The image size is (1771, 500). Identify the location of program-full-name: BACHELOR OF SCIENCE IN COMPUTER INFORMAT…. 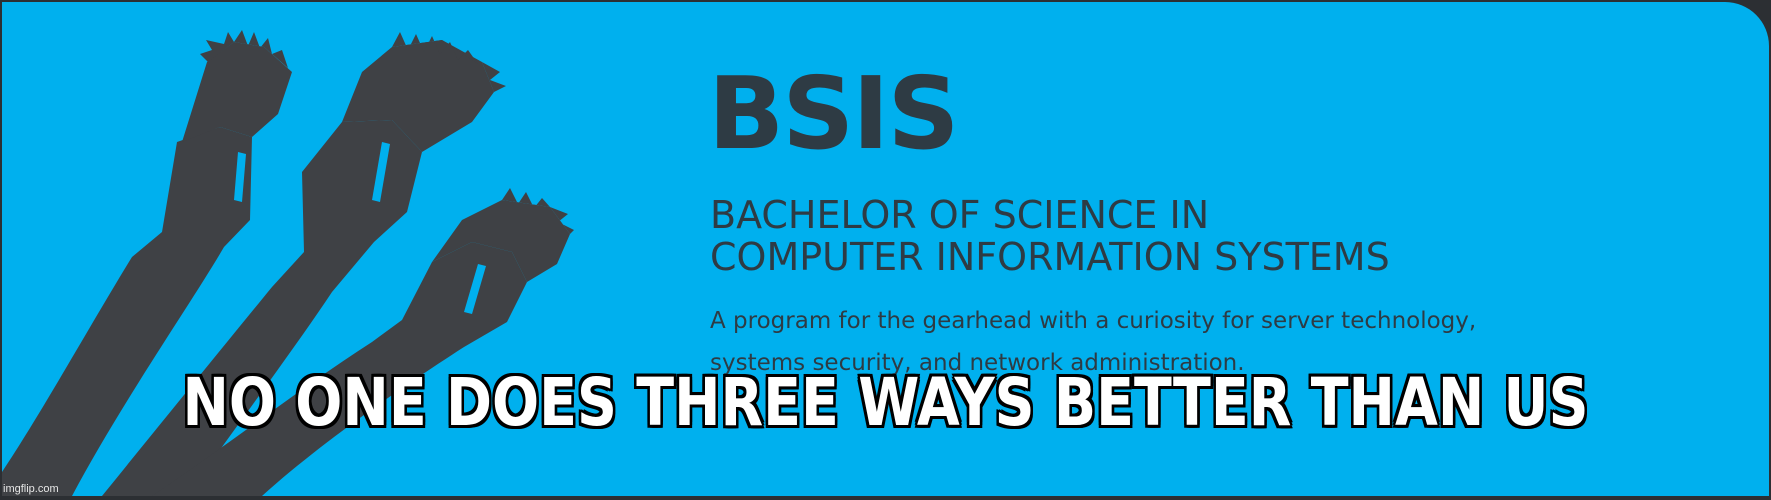
(1050, 236).